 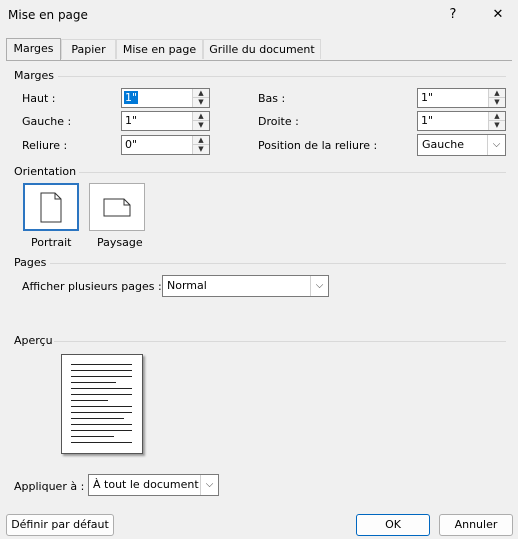 What do you see at coordinates (453, 15) in the screenshot?
I see `help-button: ?` at bounding box center [453, 15].